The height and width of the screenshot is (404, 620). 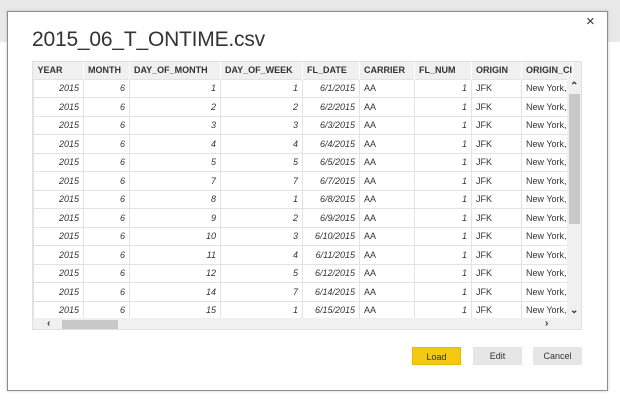 What do you see at coordinates (331, 70) in the screenshot?
I see `column-header: FL_DATE` at bounding box center [331, 70].